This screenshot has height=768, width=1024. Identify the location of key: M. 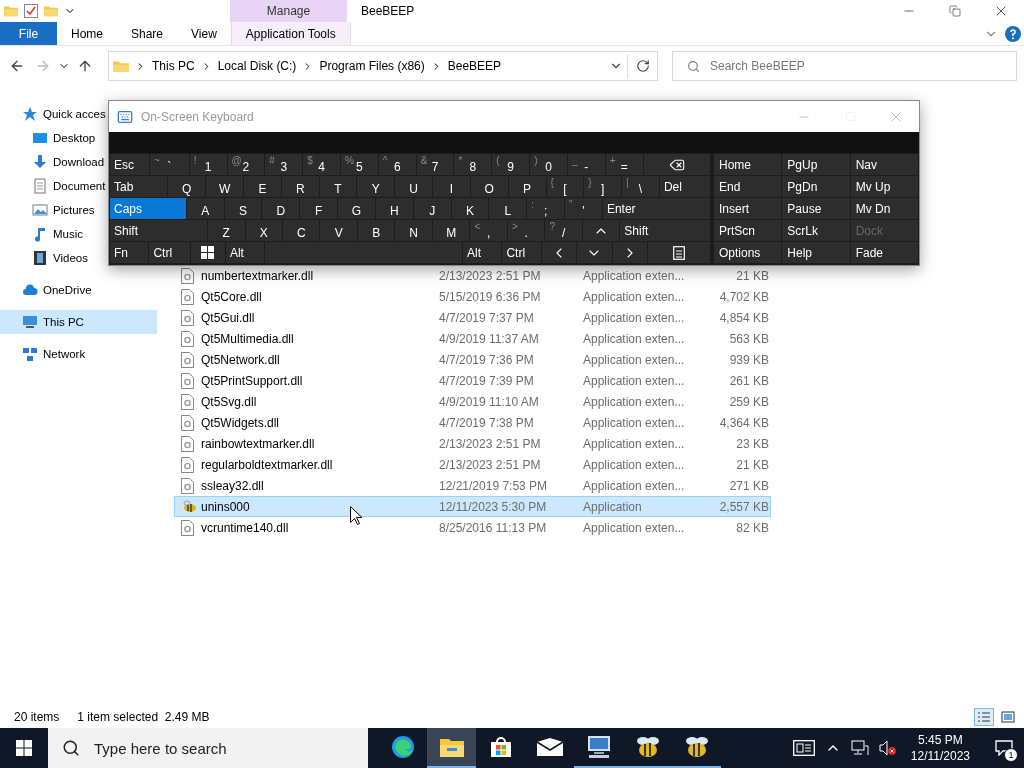
(451, 230).